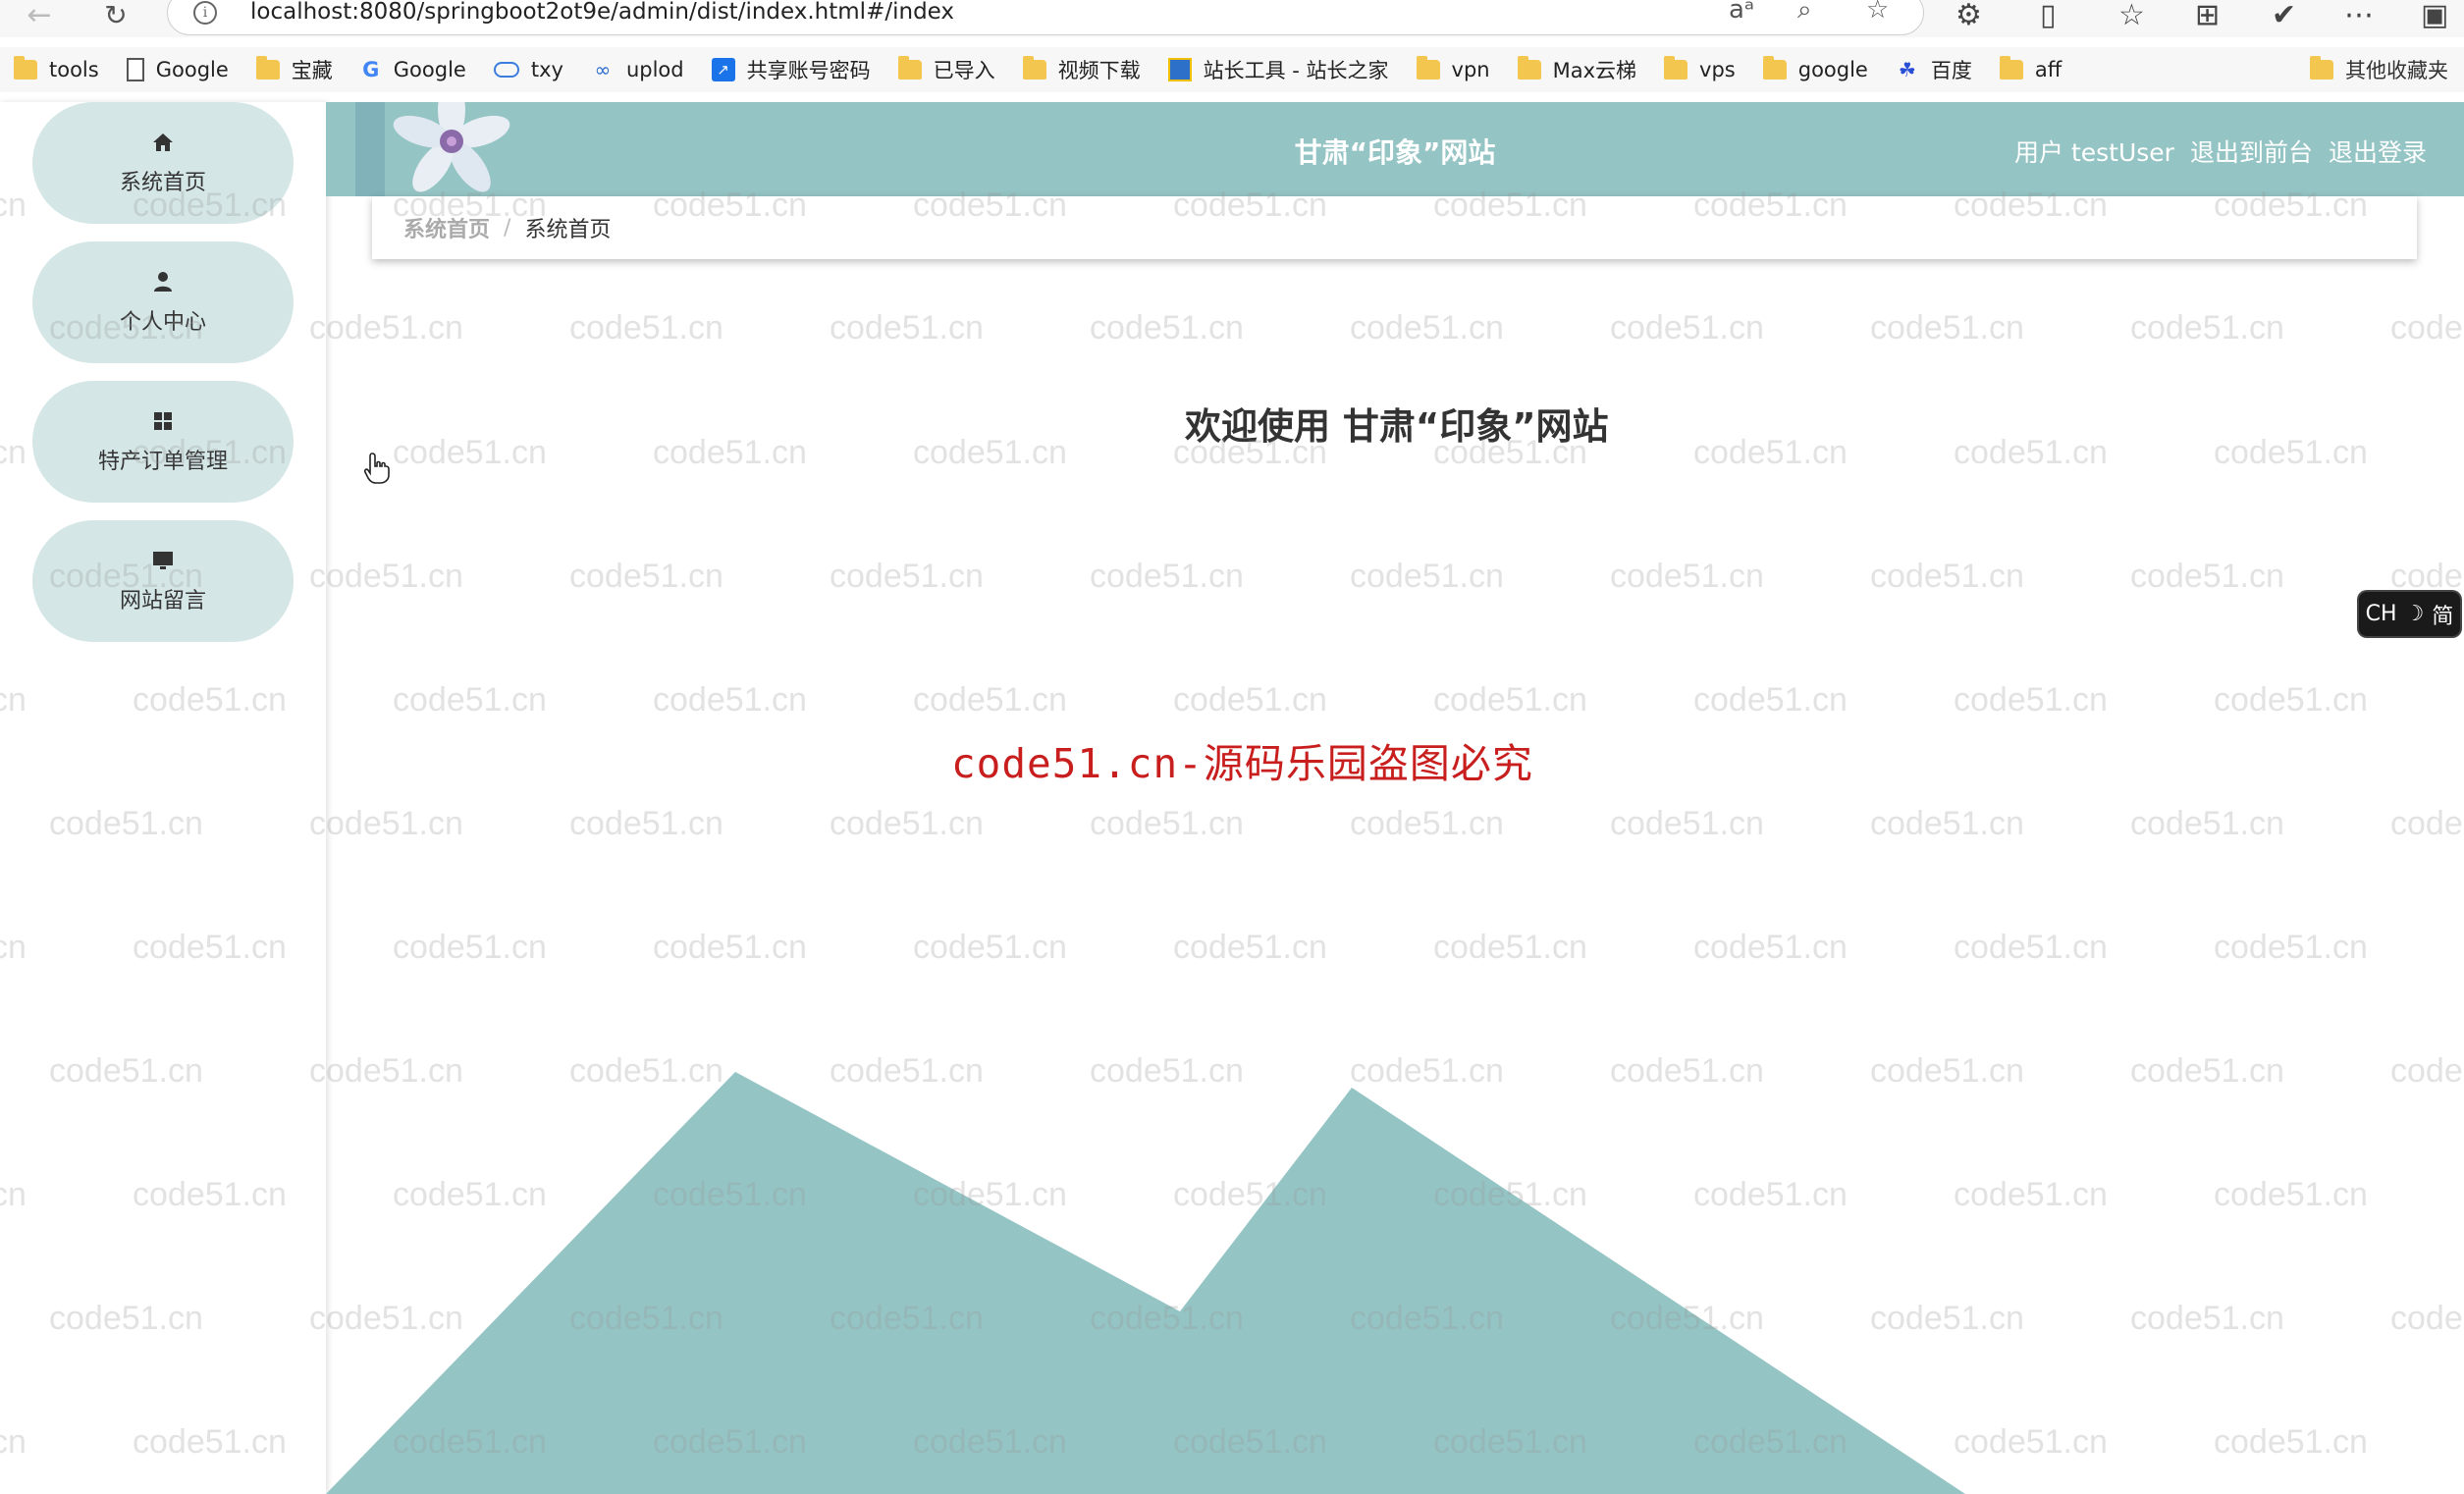 This screenshot has width=2464, height=1494. What do you see at coordinates (163, 798) in the screenshot?
I see `sidebar: 系统首页 个人中心 特产订单管理 网站留言` at bounding box center [163, 798].